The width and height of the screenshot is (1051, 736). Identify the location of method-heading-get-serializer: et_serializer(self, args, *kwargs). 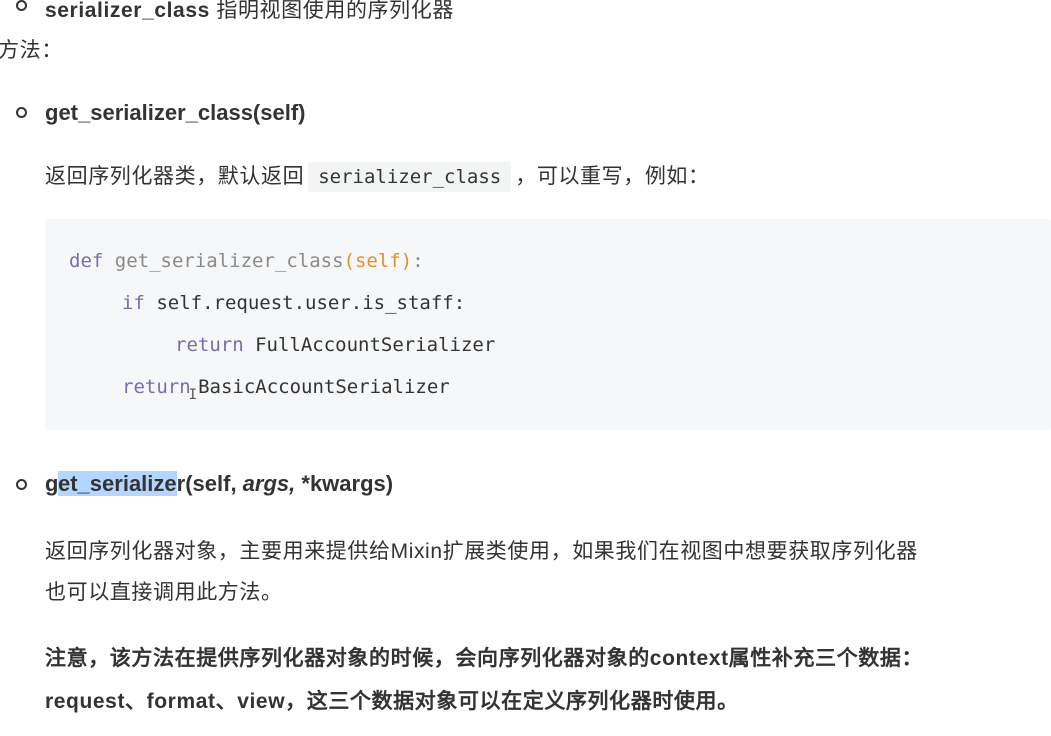
(219, 484).